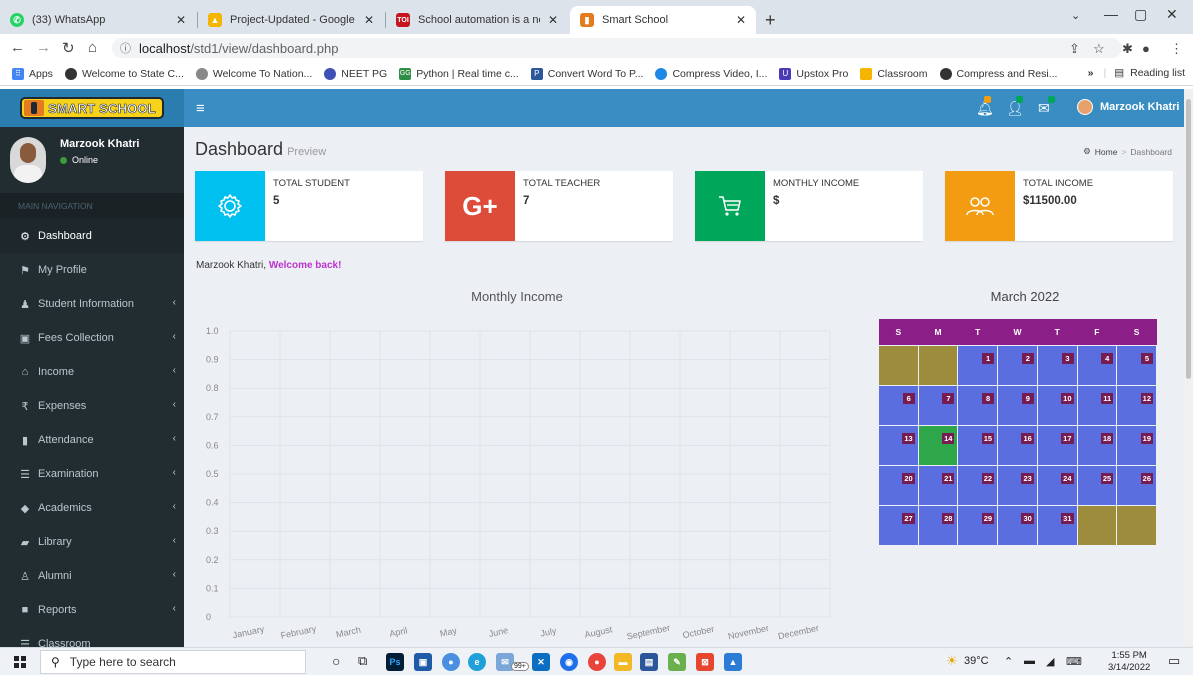 This screenshot has width=1193, height=675. Describe the element at coordinates (423, 662) in the screenshot. I see `store-icon: ▣` at that location.